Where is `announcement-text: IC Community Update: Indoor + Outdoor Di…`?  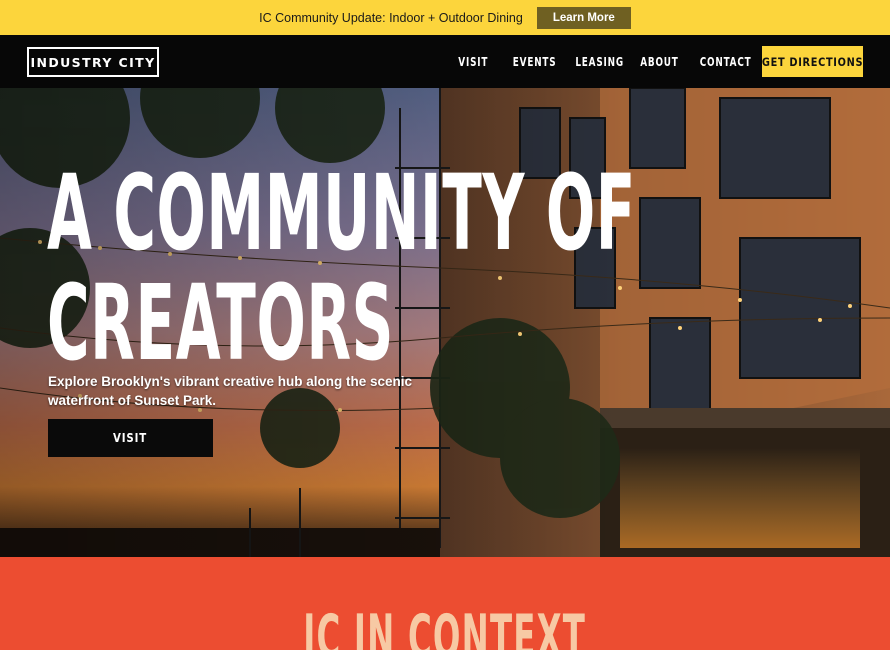 announcement-text: IC Community Update: Indoor + Outdoor Di… is located at coordinates (391, 17).